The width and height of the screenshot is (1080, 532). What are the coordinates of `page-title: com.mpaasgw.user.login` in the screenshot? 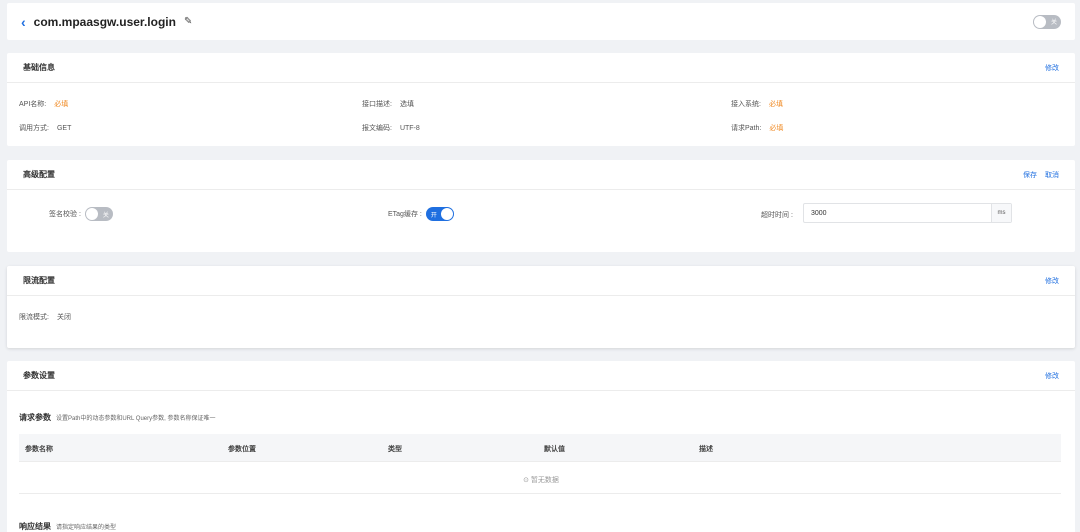 It's located at (104, 21).